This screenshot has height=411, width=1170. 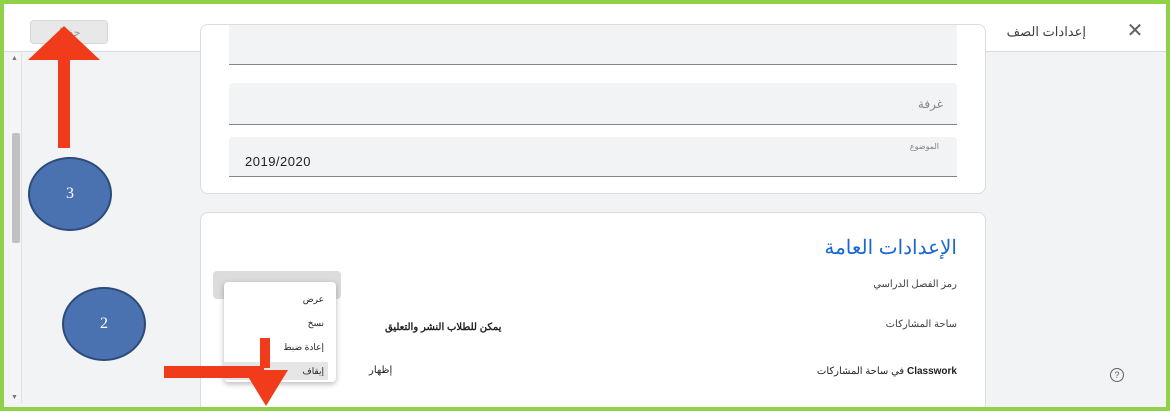 I want to click on section-field, so click(x=593, y=45).